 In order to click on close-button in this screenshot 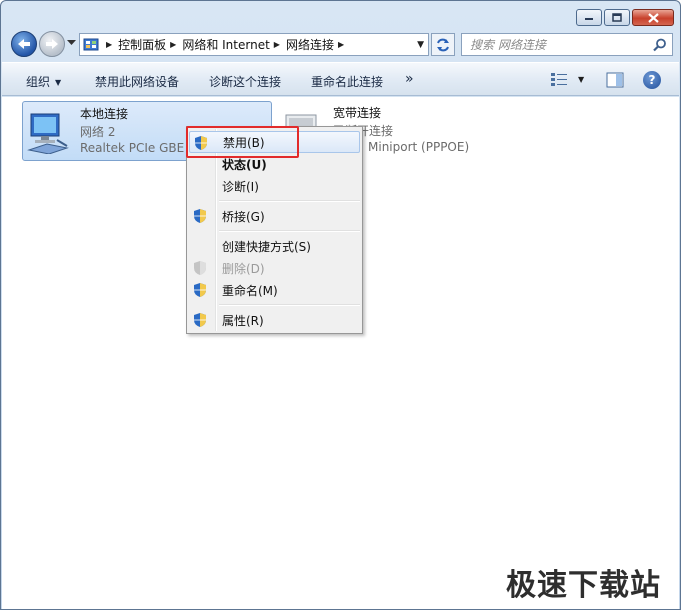, I will do `click(653, 17)`.